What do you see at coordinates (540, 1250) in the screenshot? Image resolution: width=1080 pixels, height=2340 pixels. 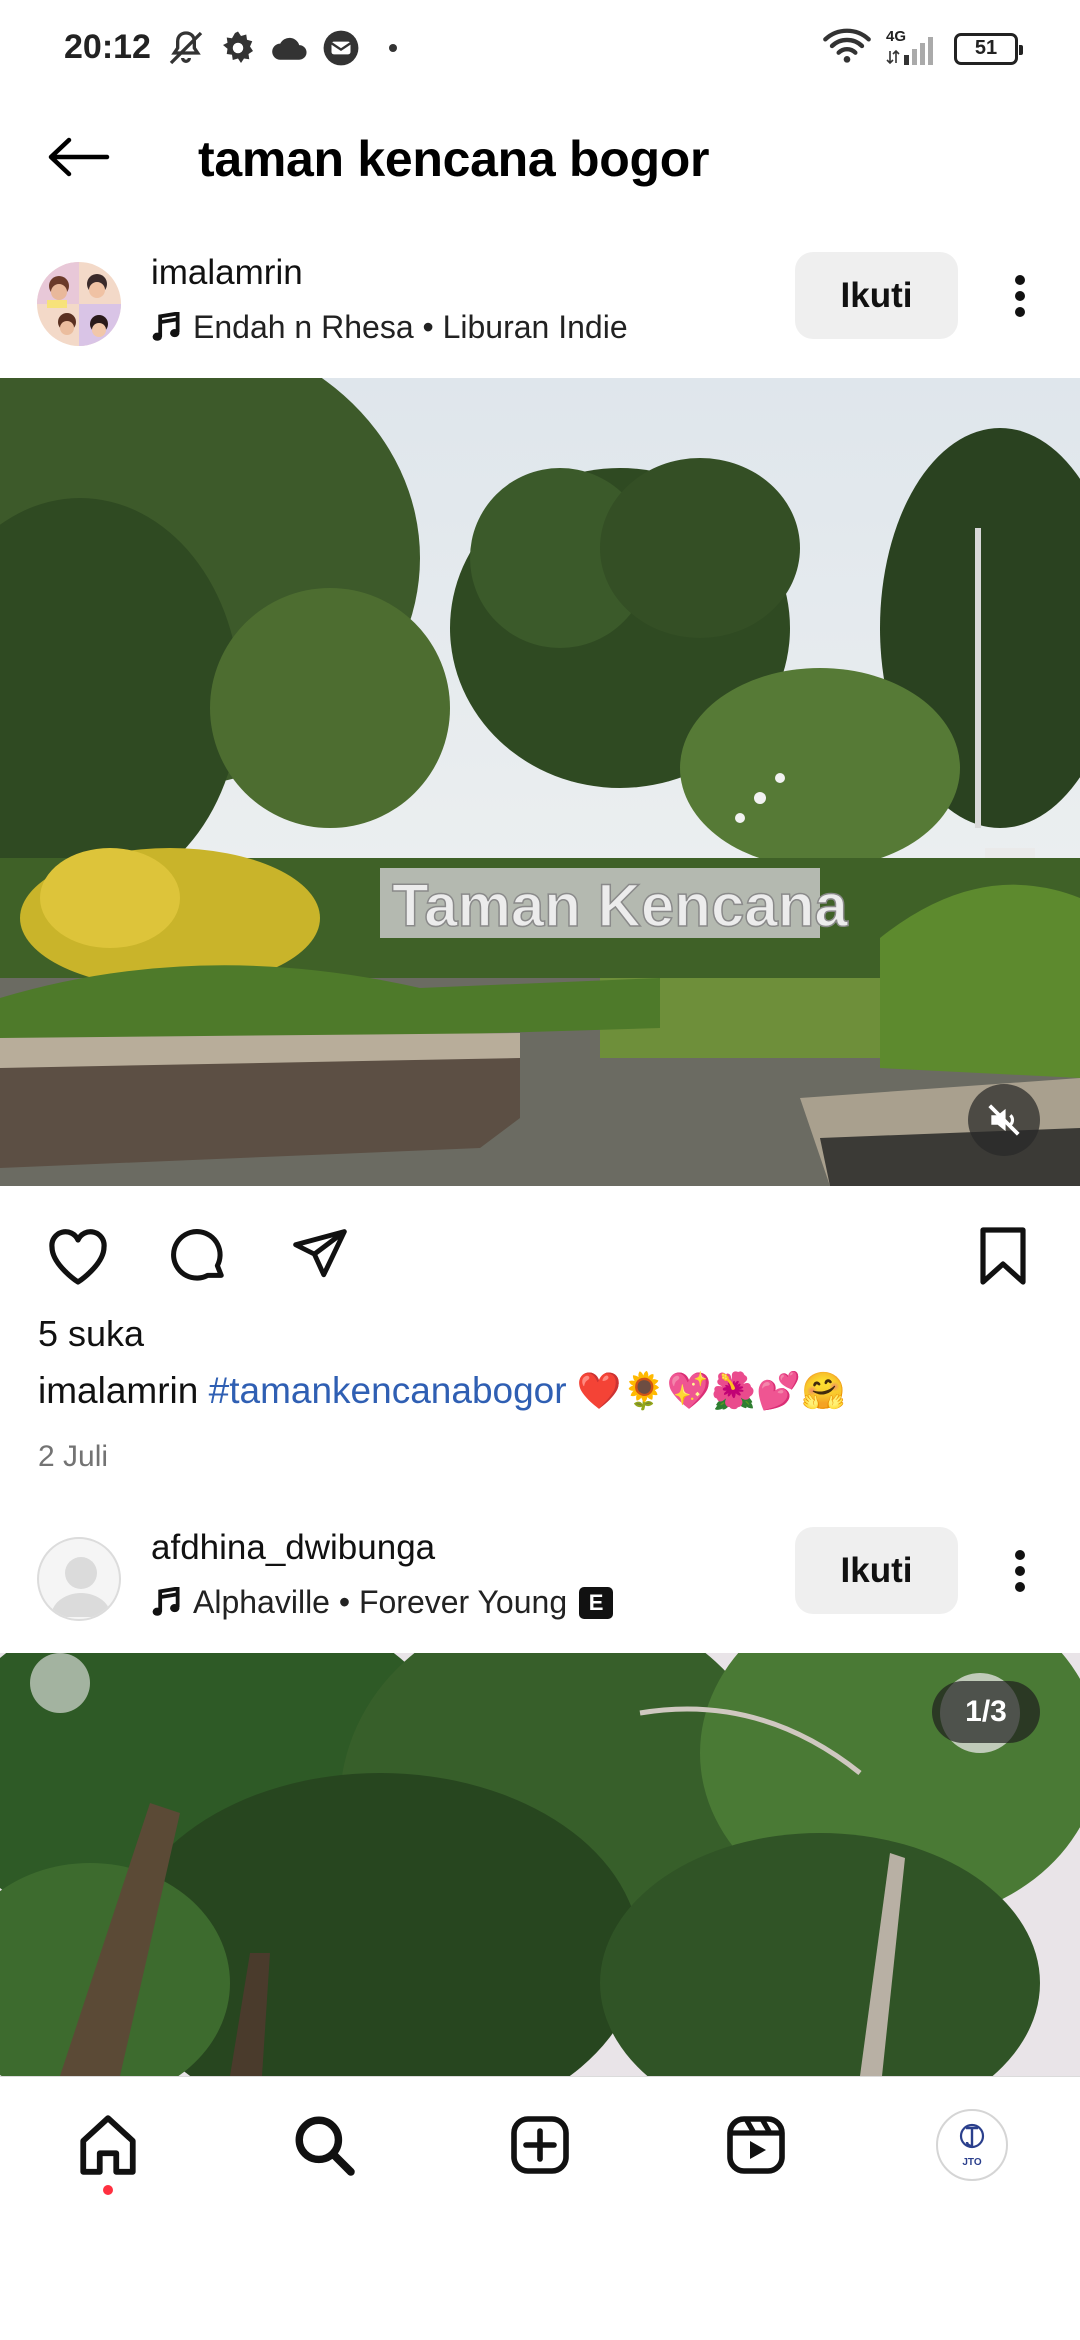 I see `post-actions` at bounding box center [540, 1250].